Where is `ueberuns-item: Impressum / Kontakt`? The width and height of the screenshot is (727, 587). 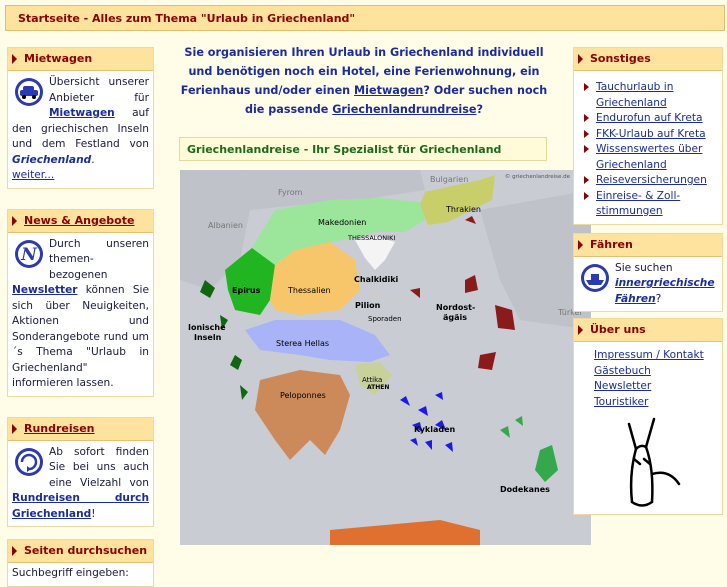
ueberuns-item: Impressum / Kontakt is located at coordinates (656, 356).